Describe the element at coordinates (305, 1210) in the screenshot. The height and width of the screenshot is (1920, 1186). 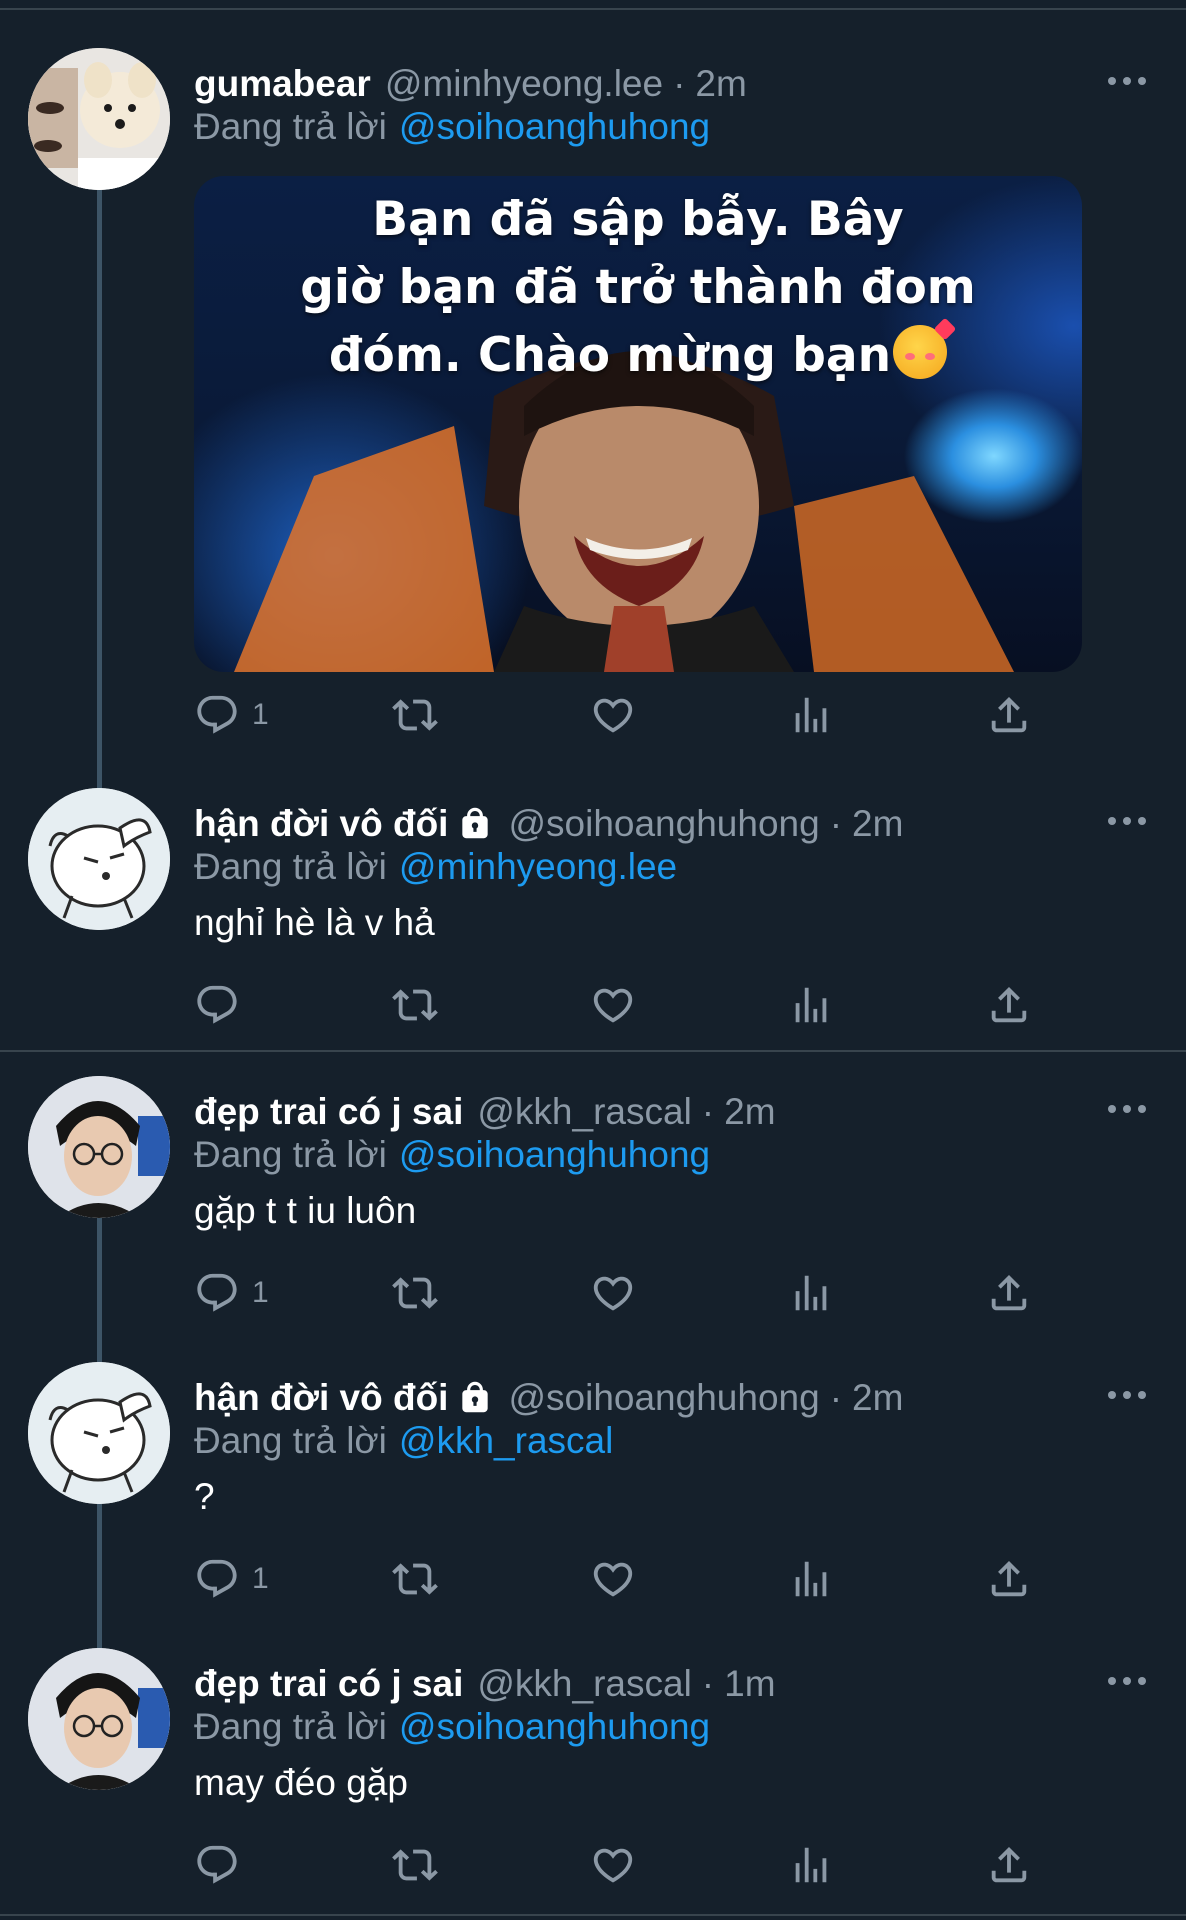
I see `tweet-text: gặp t t iu luôn` at that location.